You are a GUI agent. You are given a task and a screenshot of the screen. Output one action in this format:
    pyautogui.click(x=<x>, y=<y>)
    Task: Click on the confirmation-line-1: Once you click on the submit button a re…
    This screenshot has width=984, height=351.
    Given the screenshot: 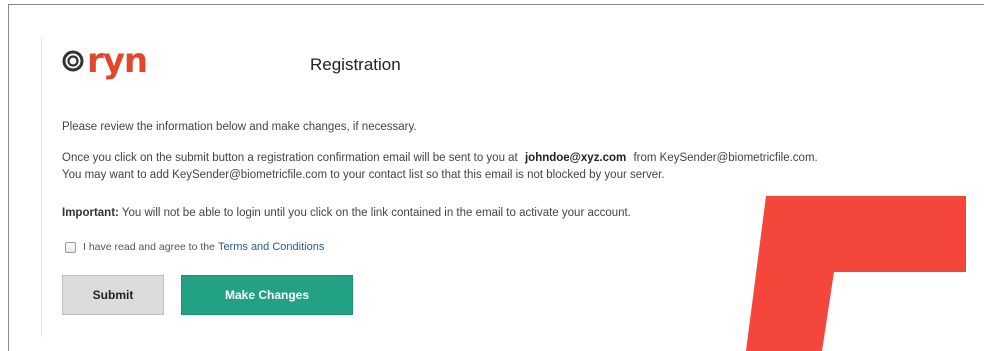 What is the action you would take?
    pyautogui.click(x=440, y=158)
    